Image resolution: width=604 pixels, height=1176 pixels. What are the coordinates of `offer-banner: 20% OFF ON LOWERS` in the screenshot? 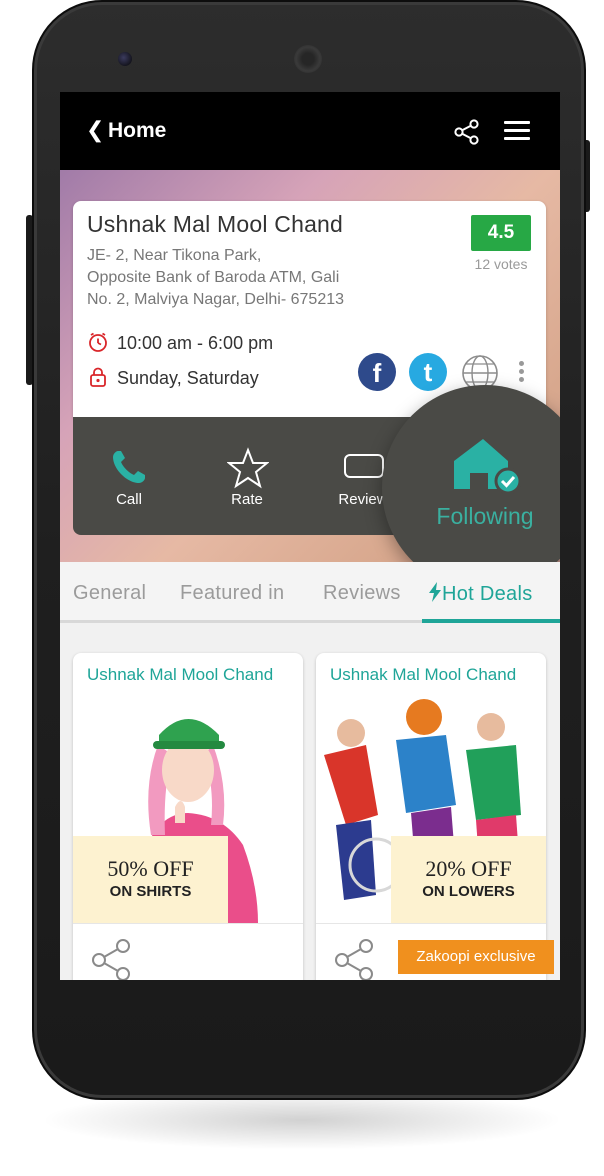 It's located at (468, 879).